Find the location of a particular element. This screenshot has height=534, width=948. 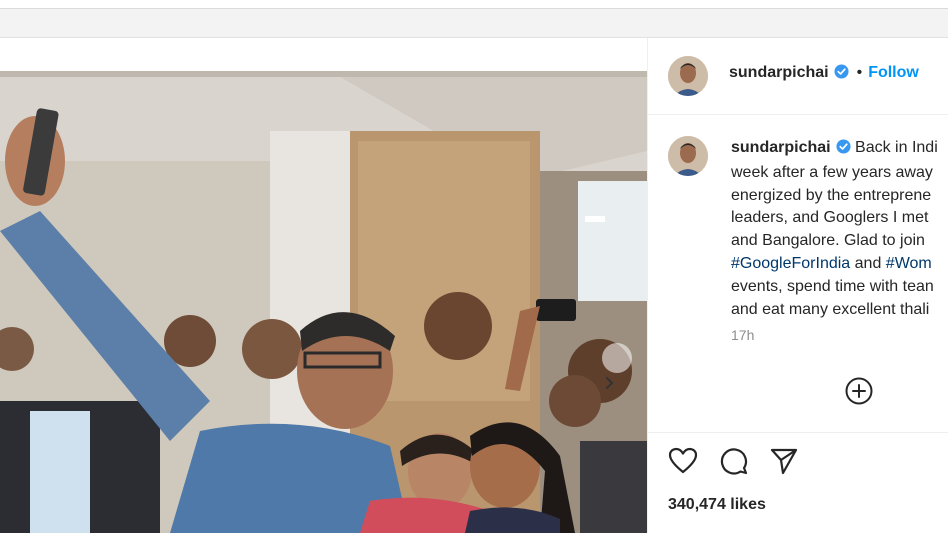

caption-and: and is located at coordinates (868, 263).